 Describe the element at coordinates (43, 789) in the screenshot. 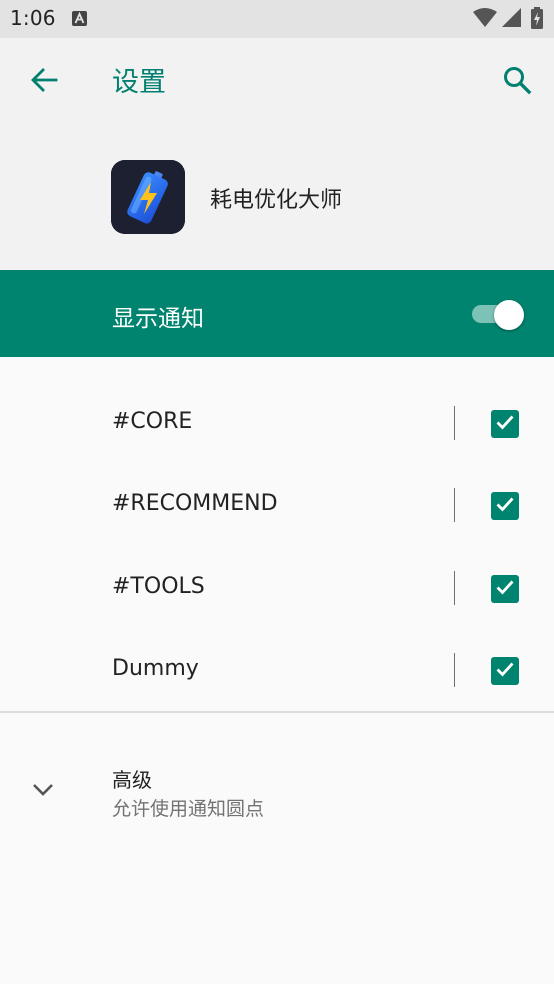

I see `chevron-down-icon` at that location.